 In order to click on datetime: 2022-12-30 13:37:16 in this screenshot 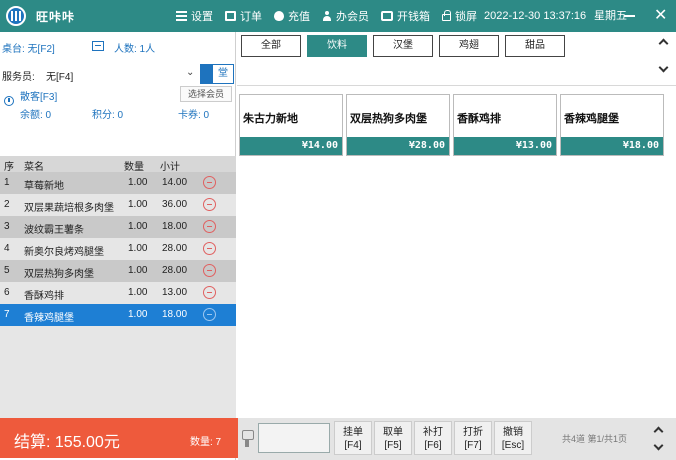, I will do `click(535, 16)`.